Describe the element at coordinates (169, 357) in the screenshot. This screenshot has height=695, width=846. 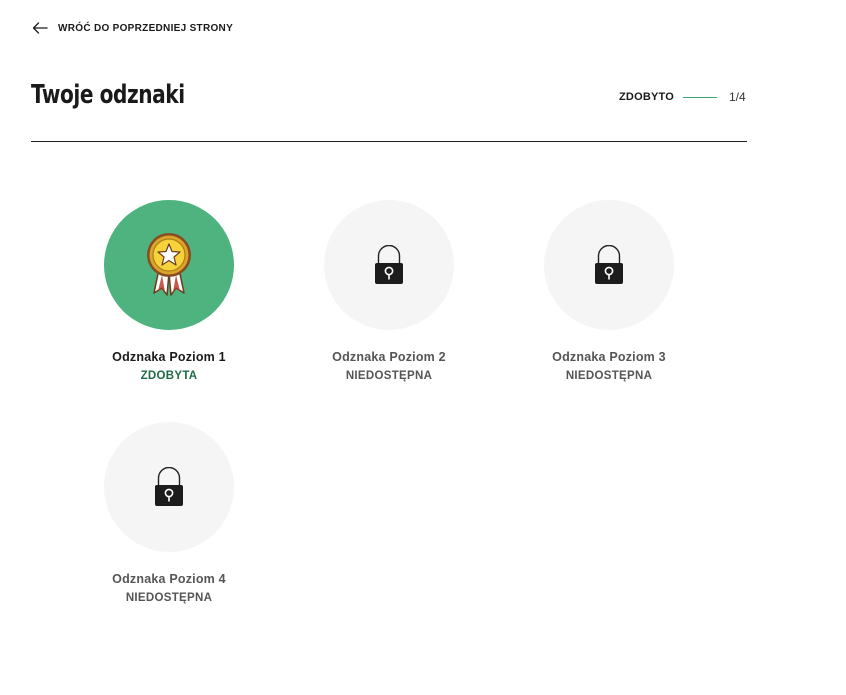
I see `badge-name: Odznaka Poziom 1` at that location.